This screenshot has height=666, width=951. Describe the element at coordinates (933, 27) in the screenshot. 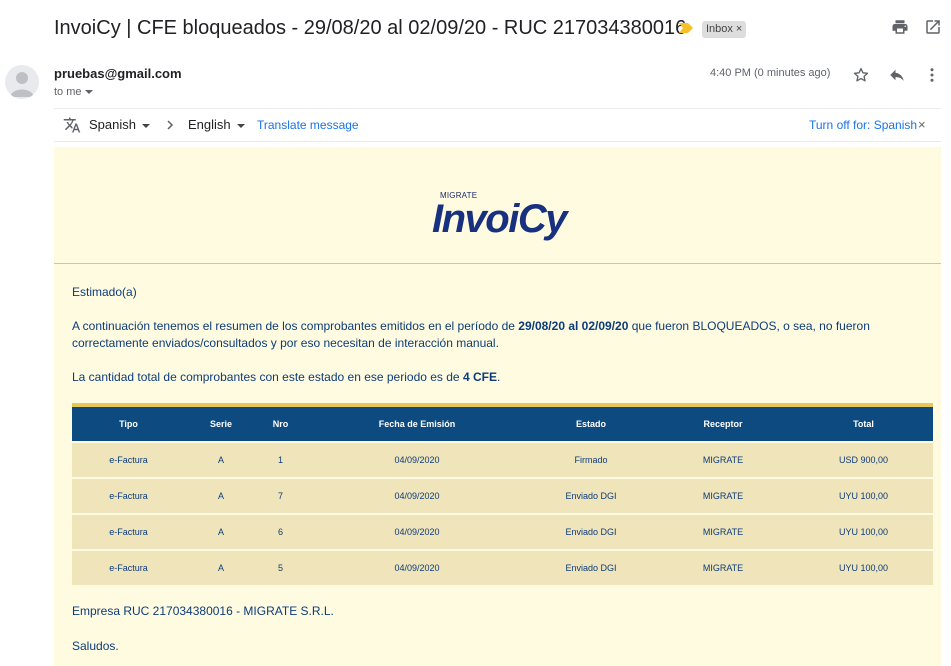

I see `open-in-new-window-icon` at that location.